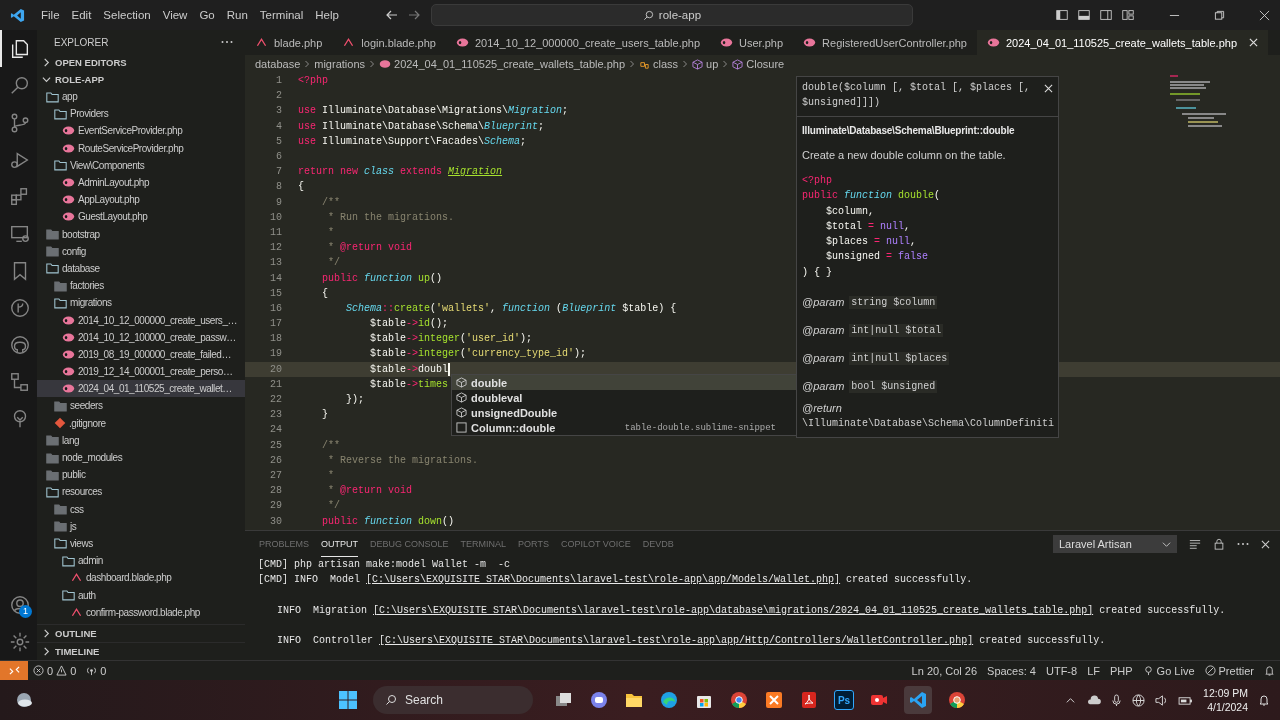  Describe the element at coordinates (281, 15) in the screenshot. I see `menu-item: Terminal` at that location.